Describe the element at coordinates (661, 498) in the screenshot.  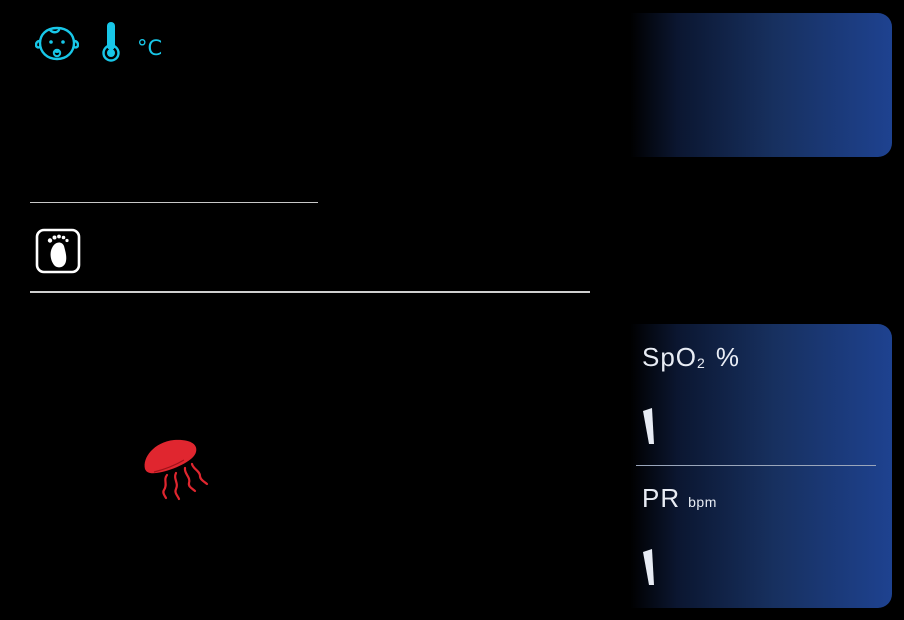
I see `pr-label-text: PR` at that location.